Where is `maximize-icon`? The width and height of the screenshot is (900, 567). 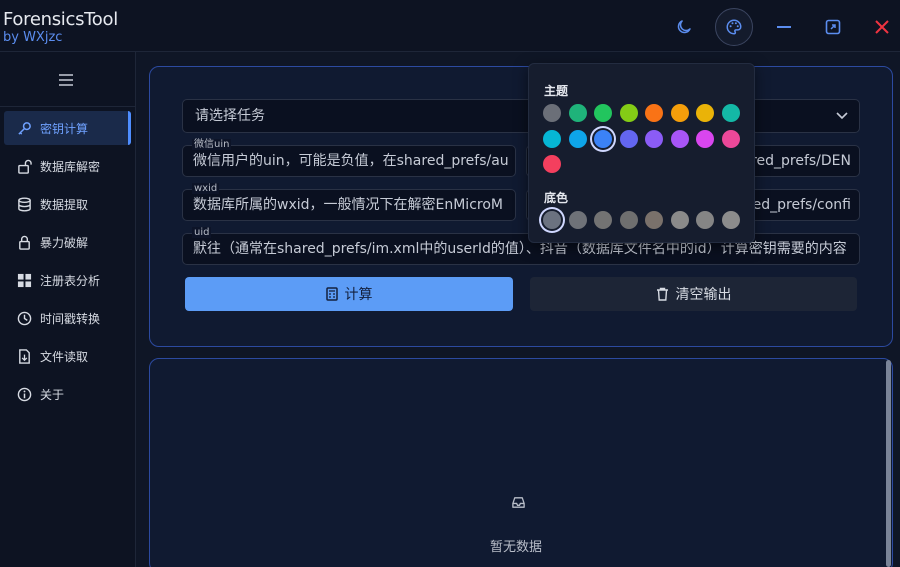
maximize-icon is located at coordinates (833, 27).